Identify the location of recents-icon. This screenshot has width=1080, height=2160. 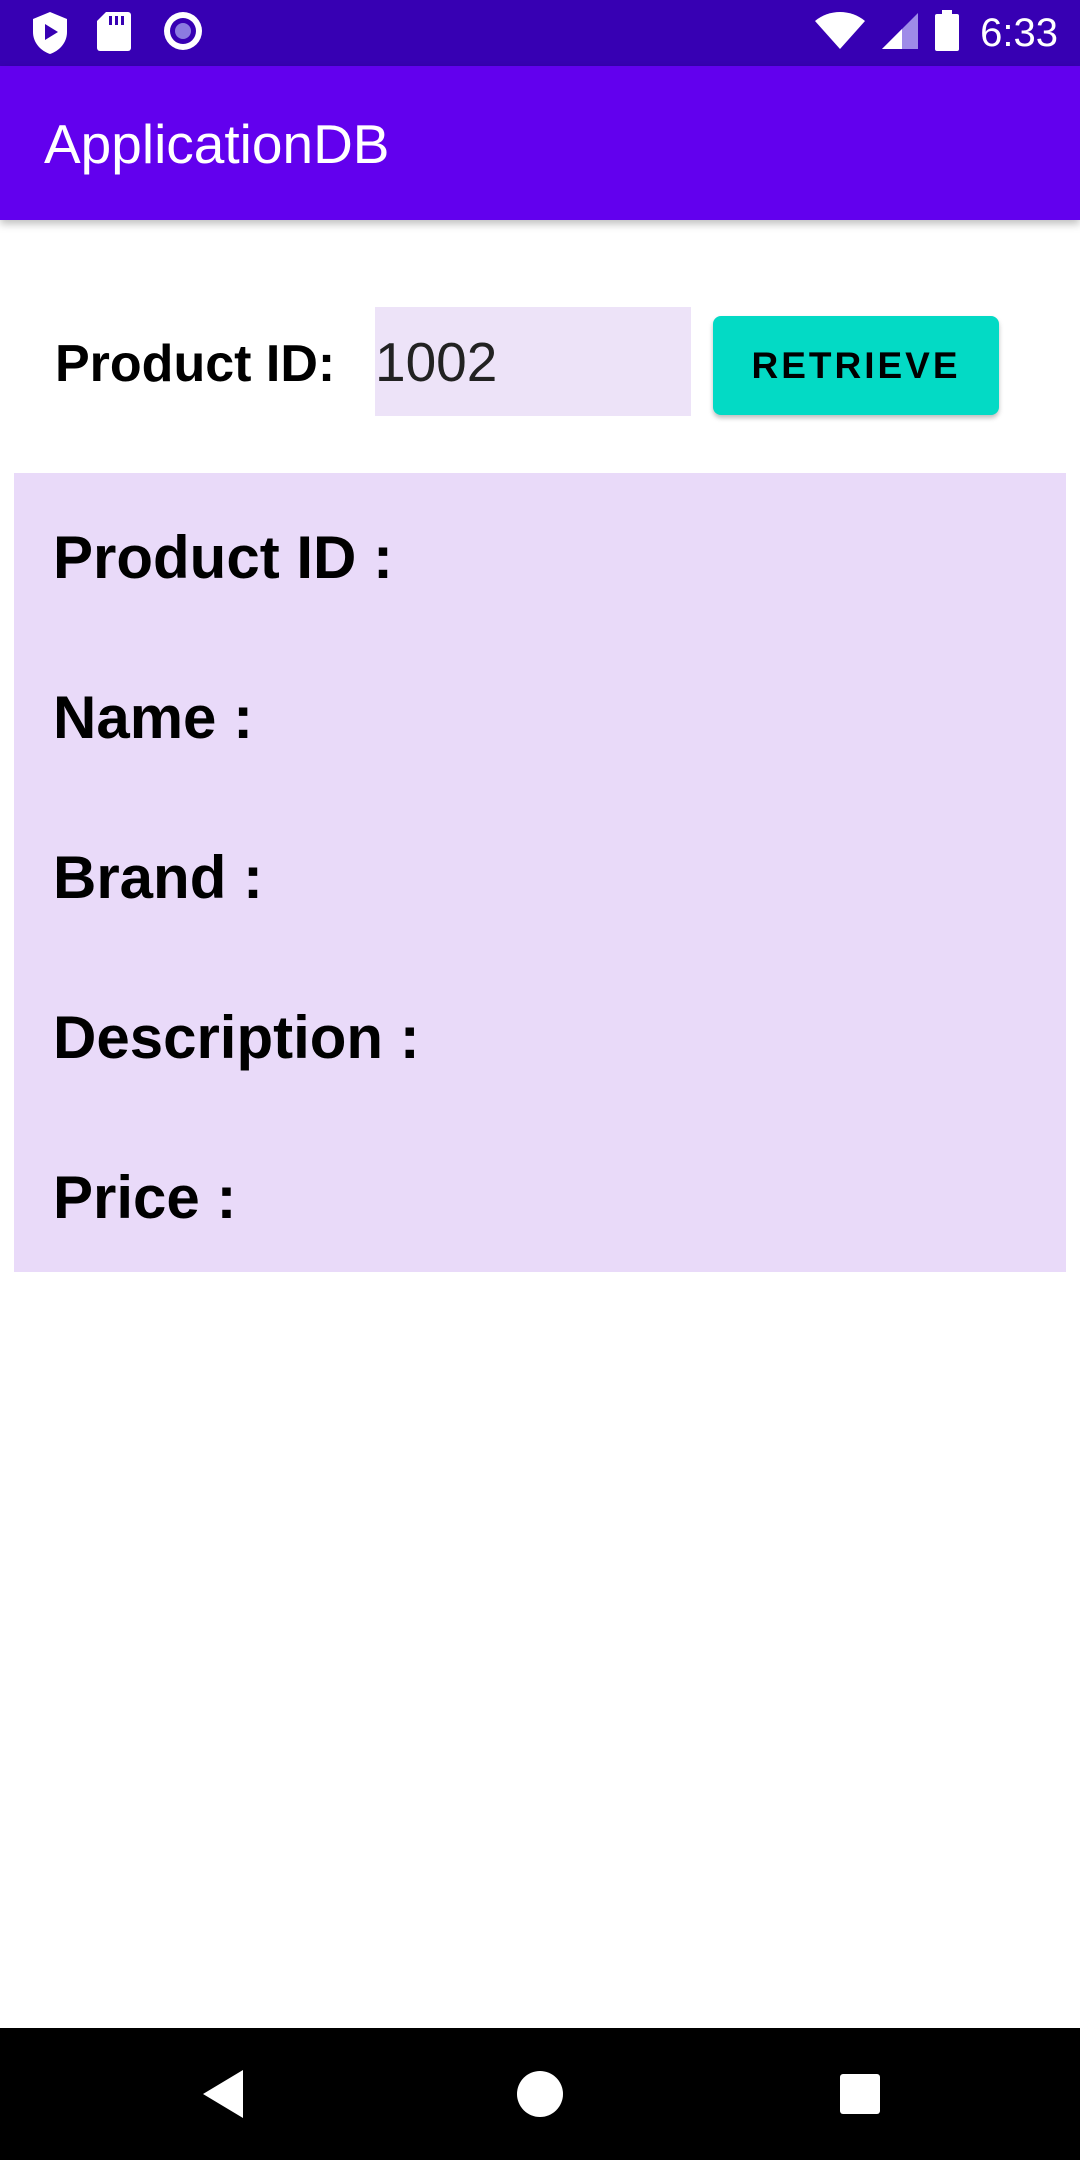
(860, 2094).